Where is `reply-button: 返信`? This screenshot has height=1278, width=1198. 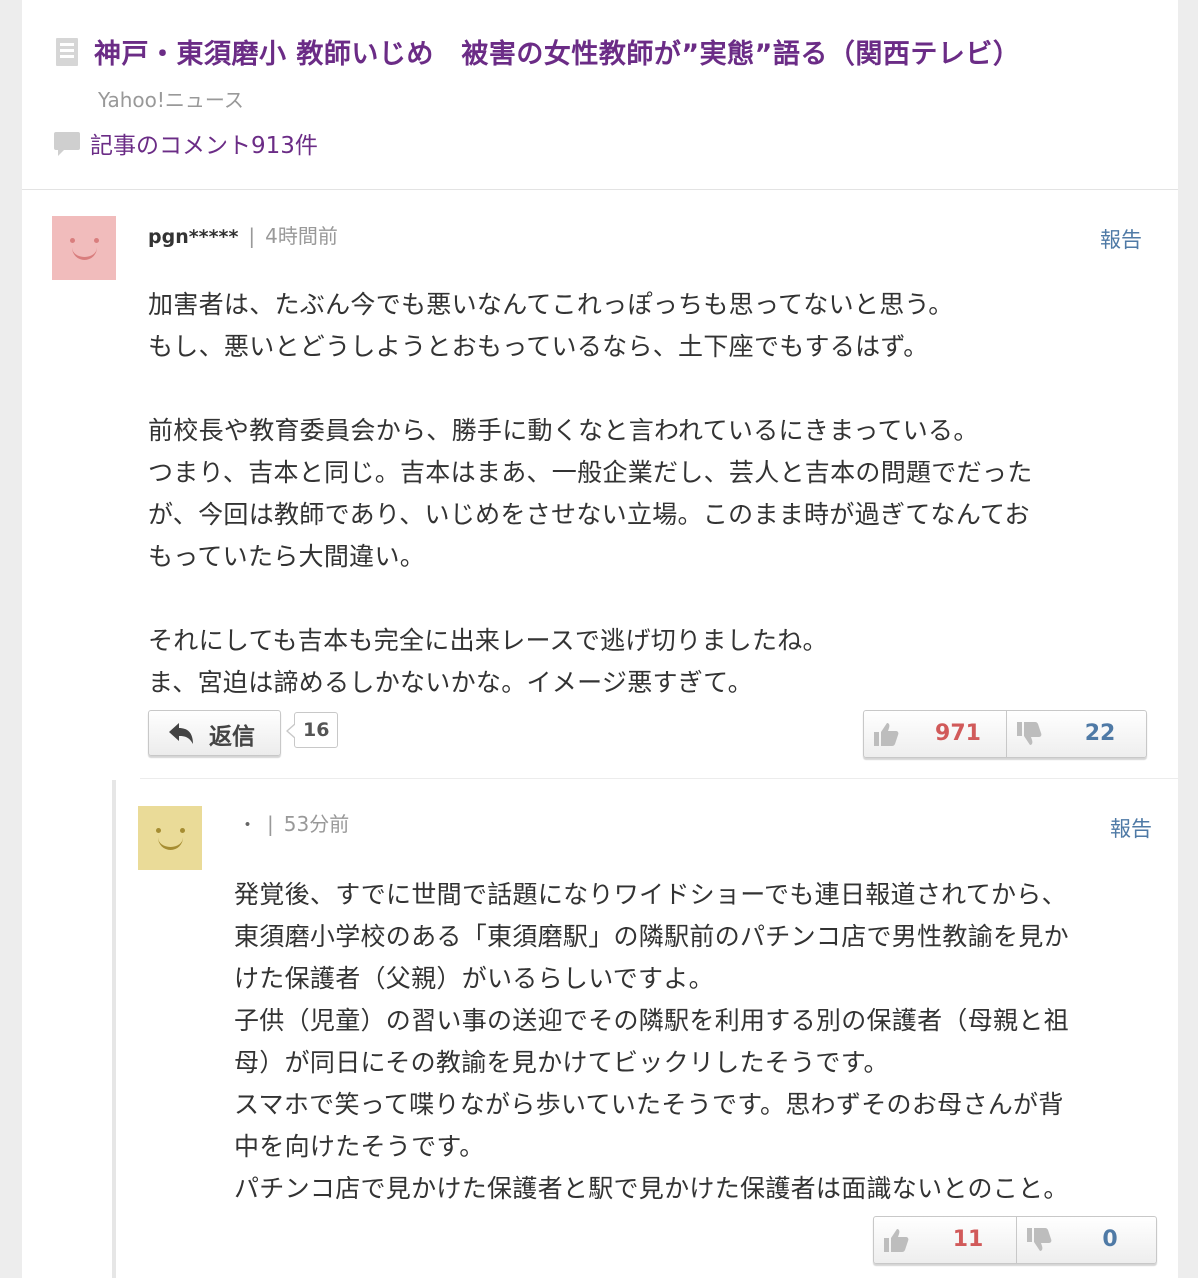 reply-button: 返信 is located at coordinates (214, 733).